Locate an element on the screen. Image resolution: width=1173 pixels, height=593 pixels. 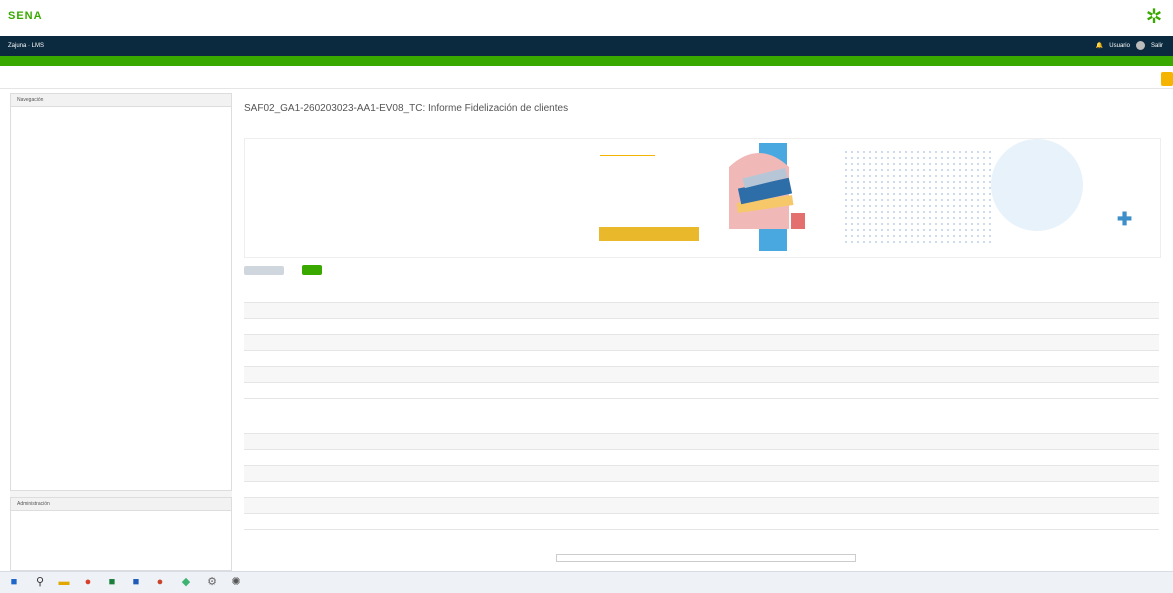
navigation-block: Navegación is located at coordinates (121, 292).